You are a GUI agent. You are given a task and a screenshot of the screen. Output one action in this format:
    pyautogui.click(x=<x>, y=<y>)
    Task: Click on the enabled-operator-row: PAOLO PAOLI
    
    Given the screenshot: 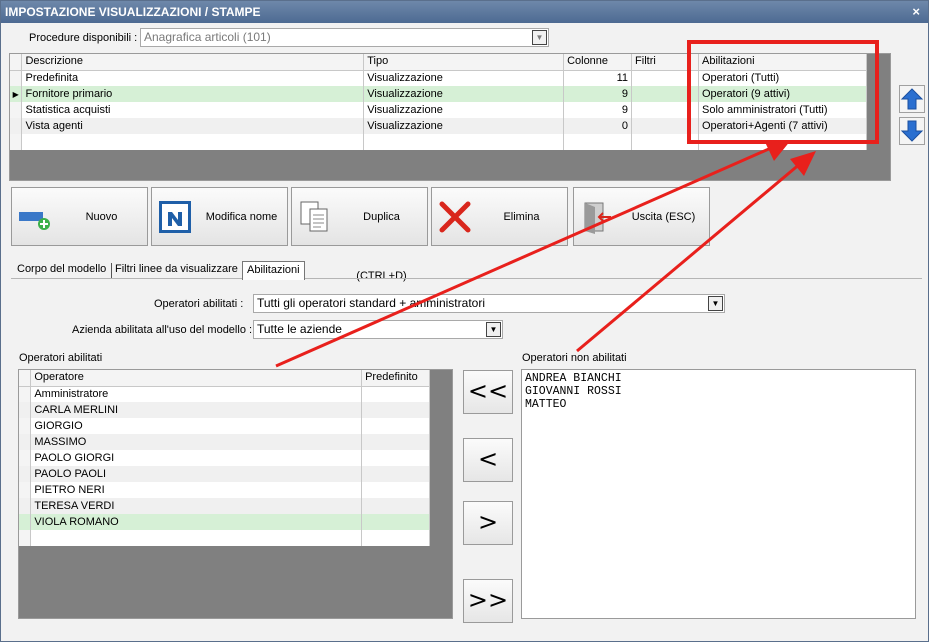 What is the action you would take?
    pyautogui.click(x=224, y=474)
    